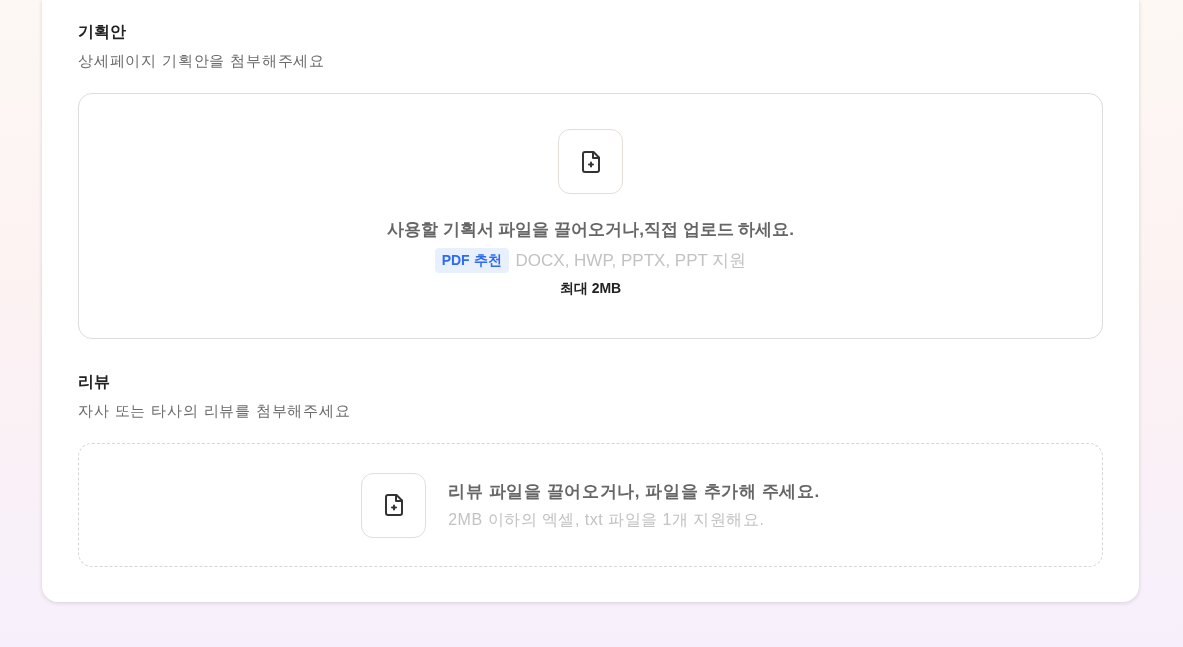  Describe the element at coordinates (94, 382) in the screenshot. I see `section-title: 리뷰` at that location.